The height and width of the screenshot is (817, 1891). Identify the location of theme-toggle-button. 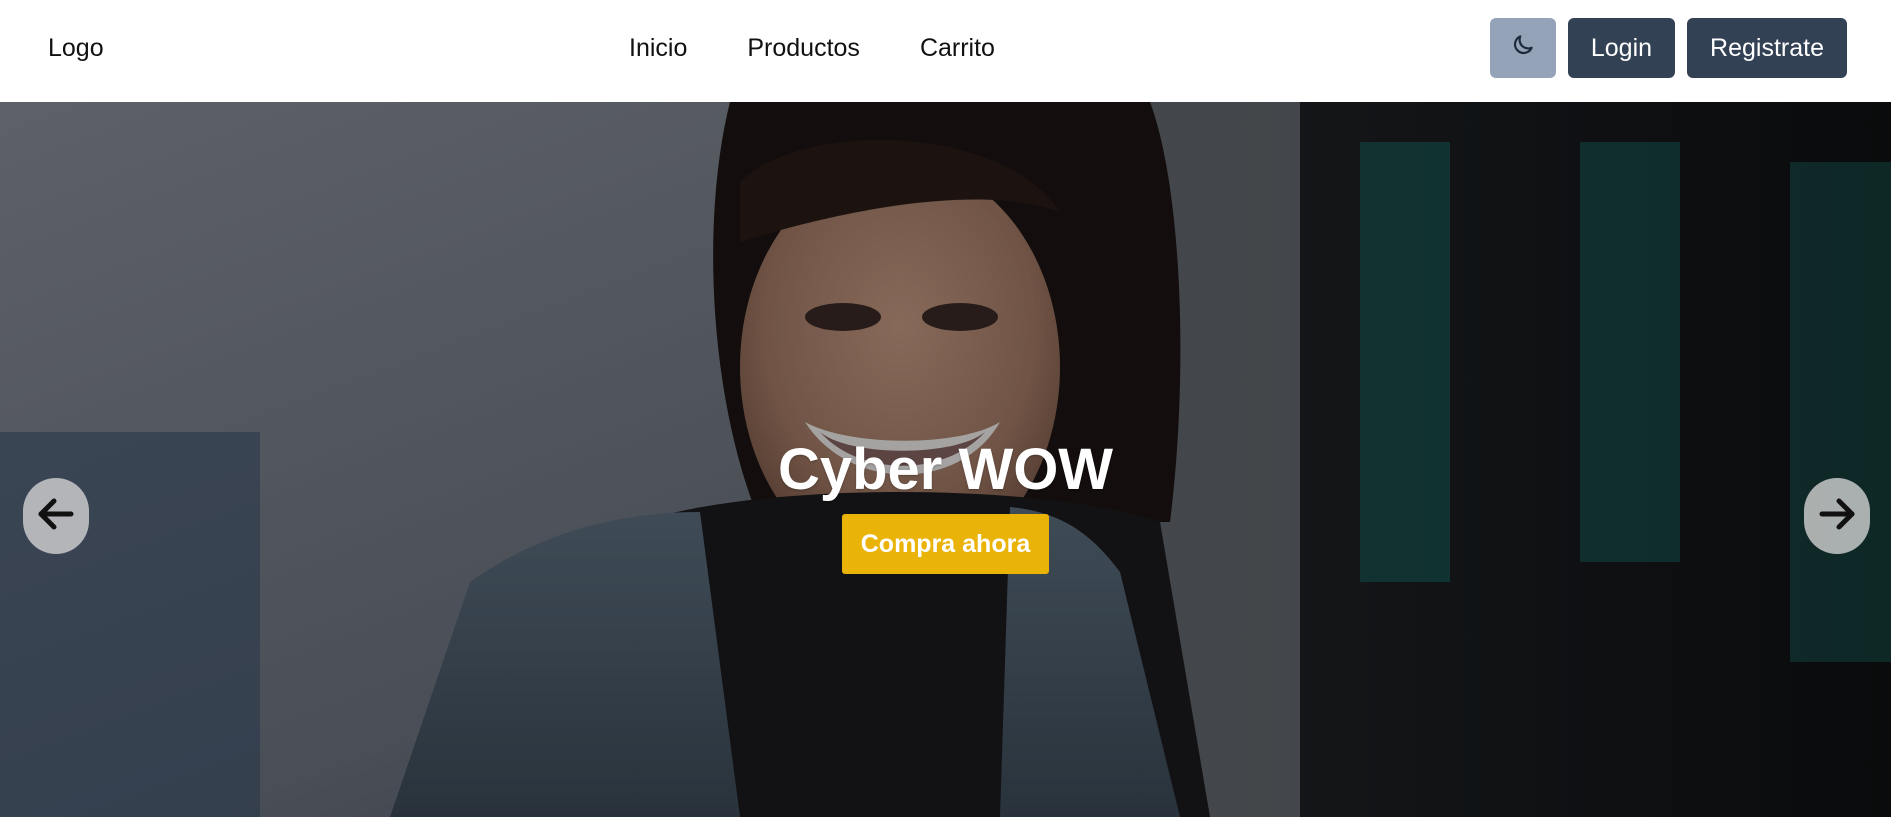
(1522, 48).